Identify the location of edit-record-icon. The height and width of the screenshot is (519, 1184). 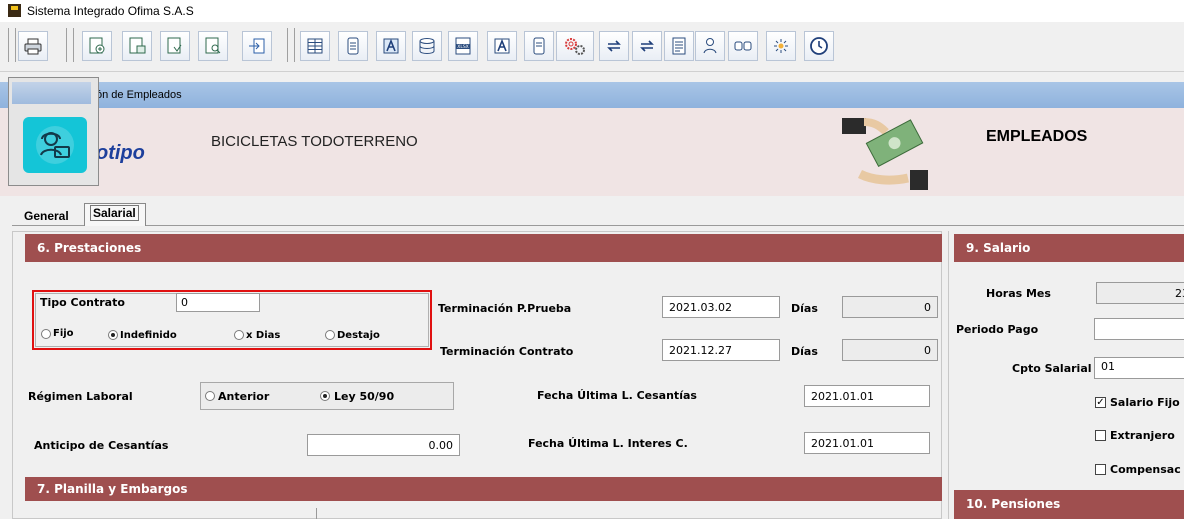
(137, 46).